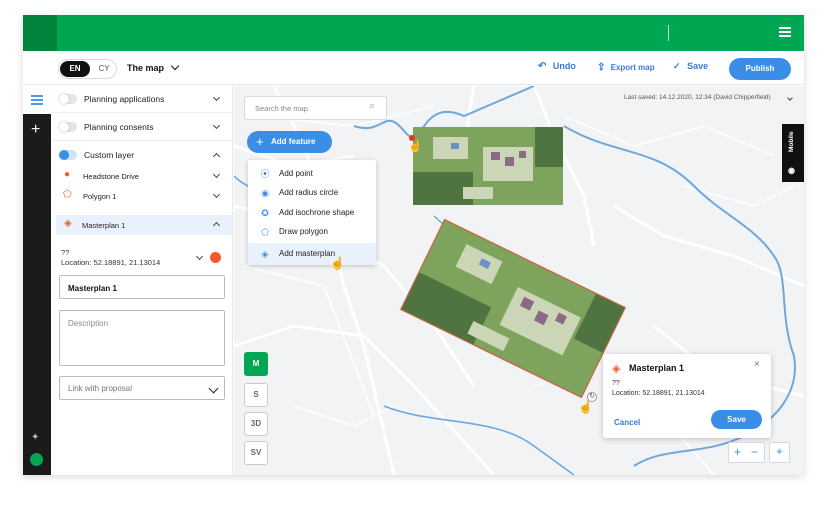 This screenshot has width=832, height=508. I want to click on top-bar, so click(413, 33).